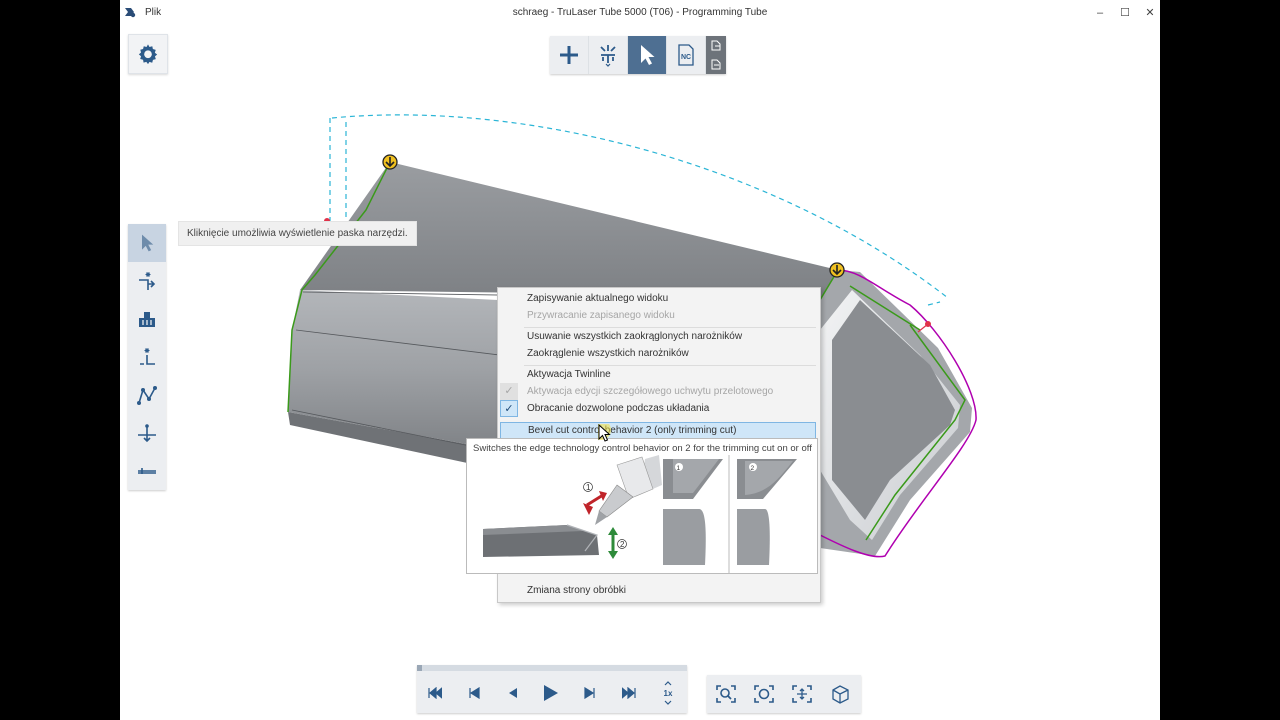 This screenshot has width=1280, height=720. I want to click on start-point-icon, so click(147, 356).